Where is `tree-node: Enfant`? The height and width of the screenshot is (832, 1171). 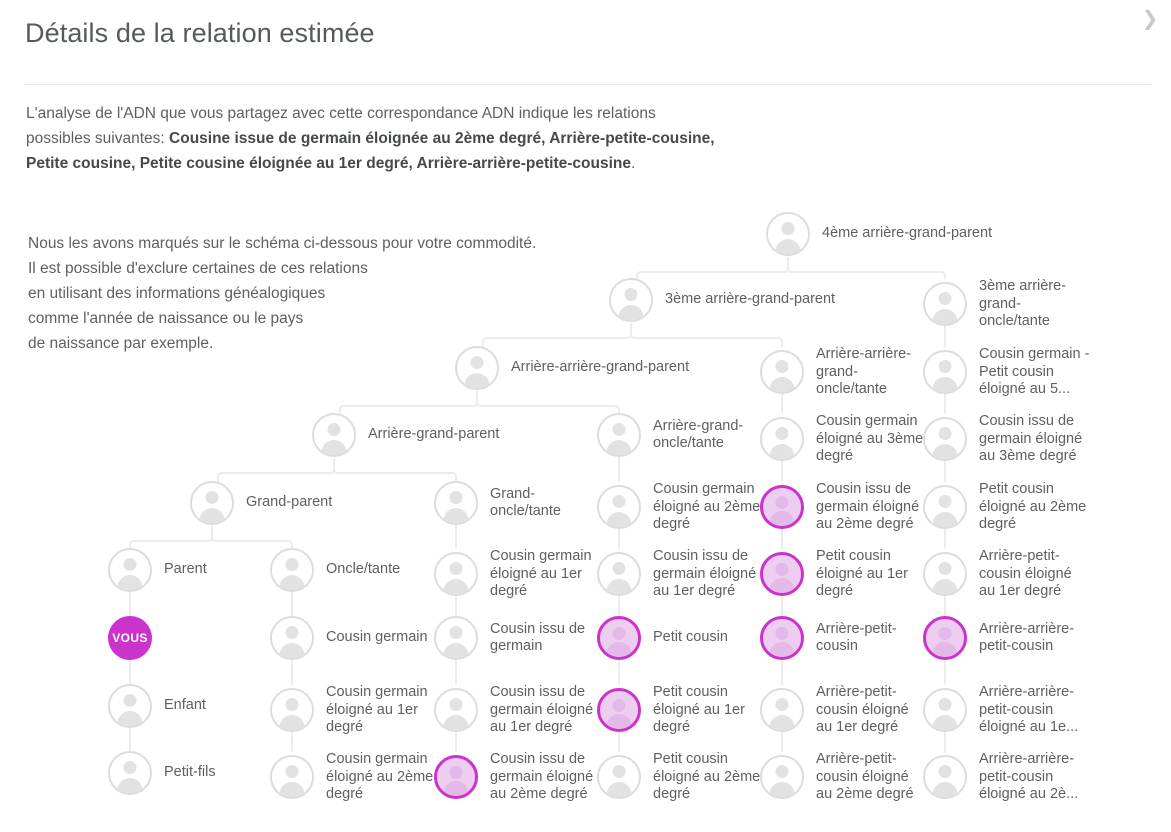
tree-node: Enfant is located at coordinates (157, 706).